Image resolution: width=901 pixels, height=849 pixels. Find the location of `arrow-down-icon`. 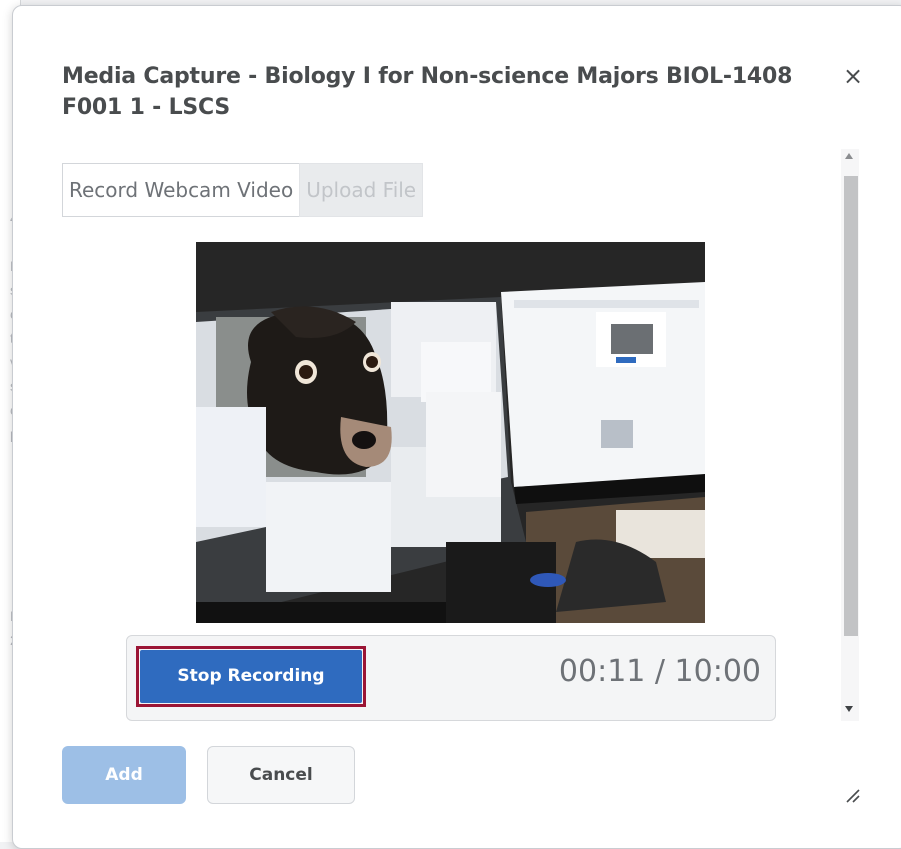

arrow-down-icon is located at coordinates (849, 709).